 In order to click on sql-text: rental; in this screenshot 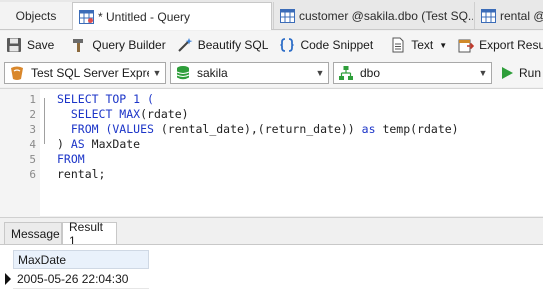, I will do `click(81, 174)`.